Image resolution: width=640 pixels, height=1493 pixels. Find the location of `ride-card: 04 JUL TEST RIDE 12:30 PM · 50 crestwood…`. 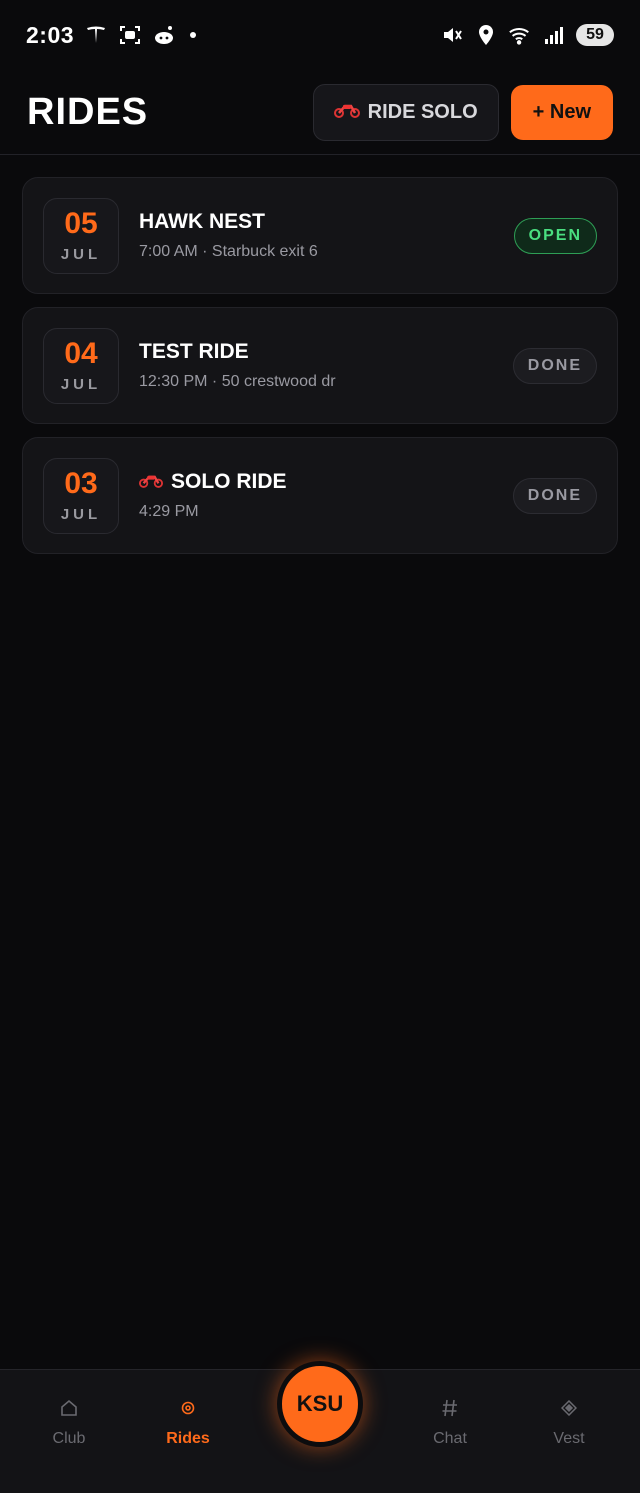

ride-card: 04 JUL TEST RIDE 12:30 PM · 50 crestwood… is located at coordinates (320, 365).